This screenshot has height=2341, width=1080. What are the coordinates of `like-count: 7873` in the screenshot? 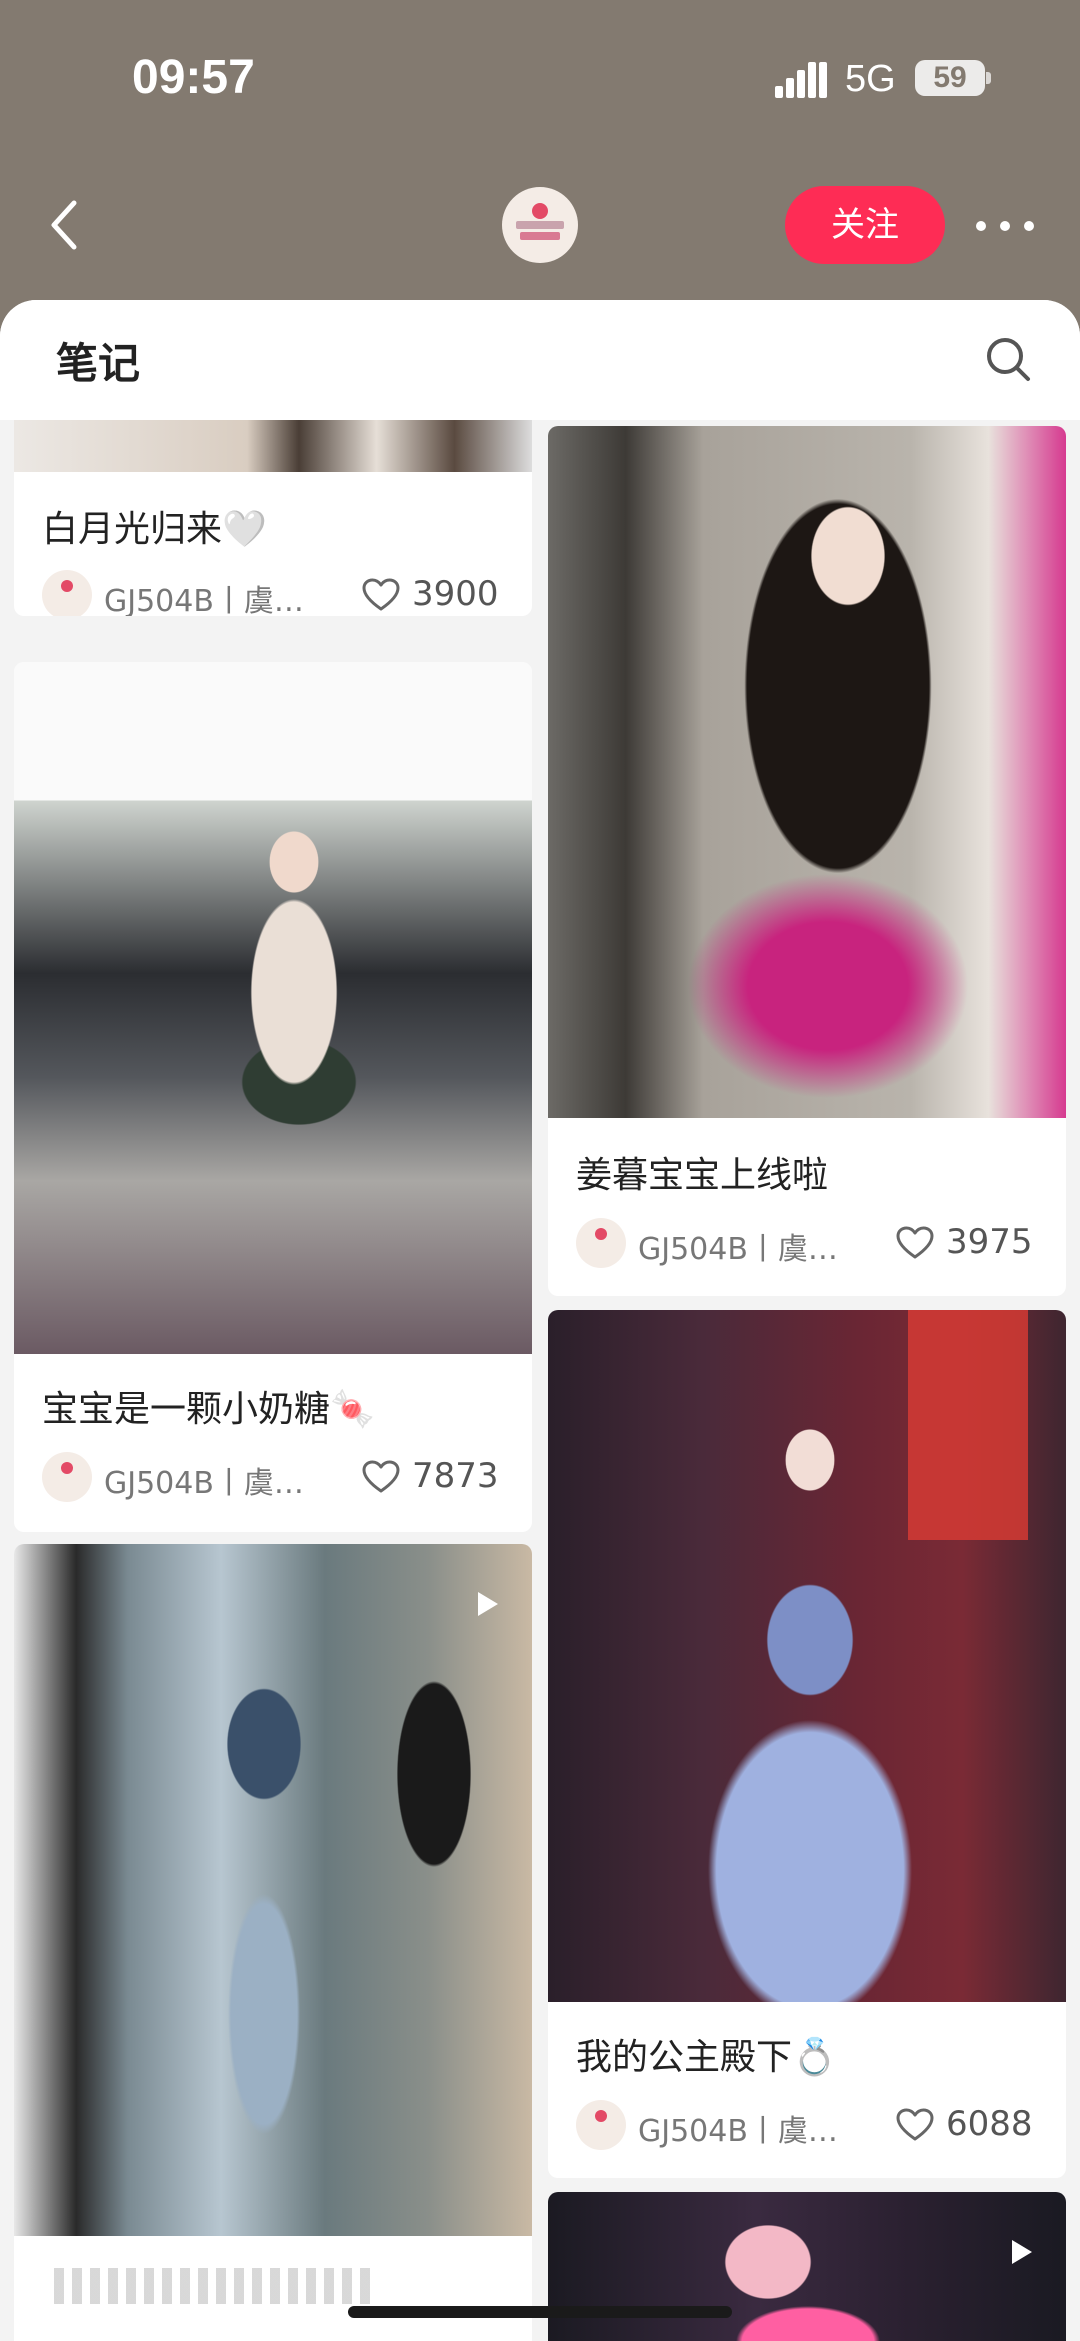 It's located at (455, 1476).